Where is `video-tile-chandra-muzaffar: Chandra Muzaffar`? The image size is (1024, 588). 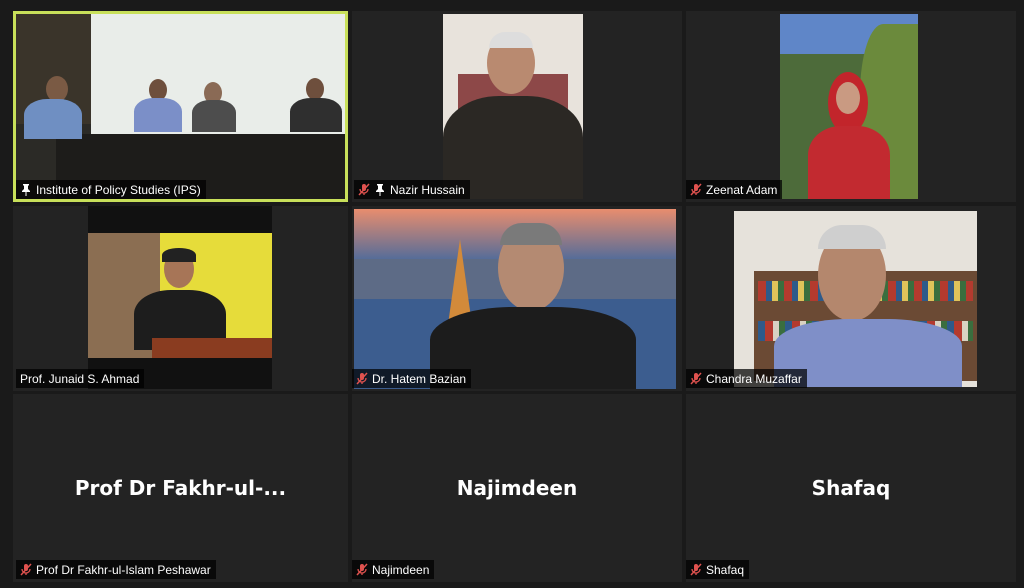
video-tile-chandra-muzaffar: Chandra Muzaffar is located at coordinates (851, 298).